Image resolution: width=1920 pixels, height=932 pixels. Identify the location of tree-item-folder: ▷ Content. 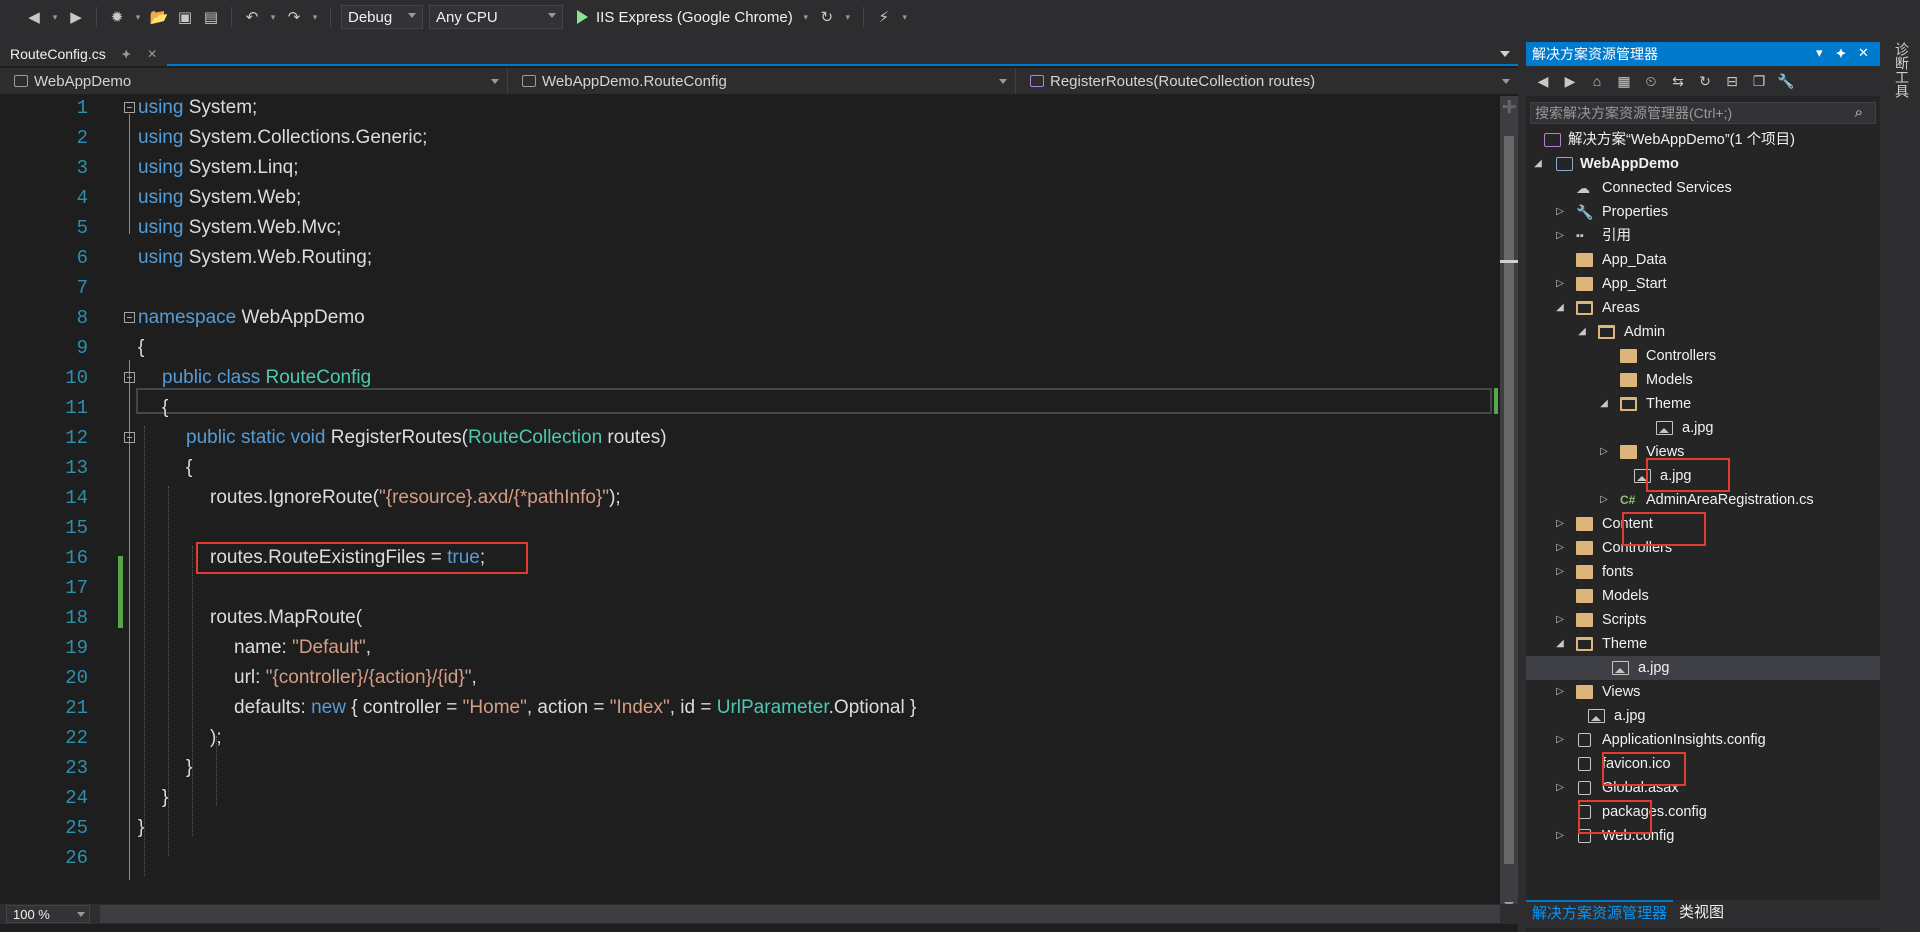
(1703, 524).